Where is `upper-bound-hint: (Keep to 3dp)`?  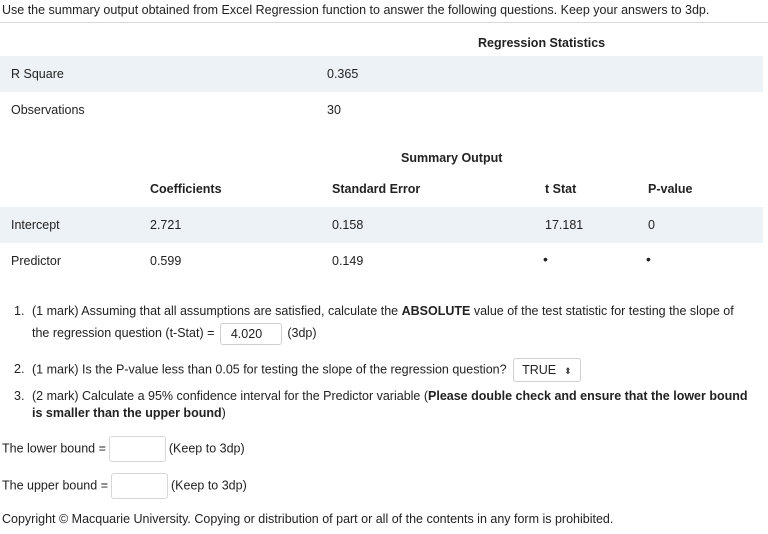
upper-bound-hint: (Keep to 3dp) is located at coordinates (209, 485).